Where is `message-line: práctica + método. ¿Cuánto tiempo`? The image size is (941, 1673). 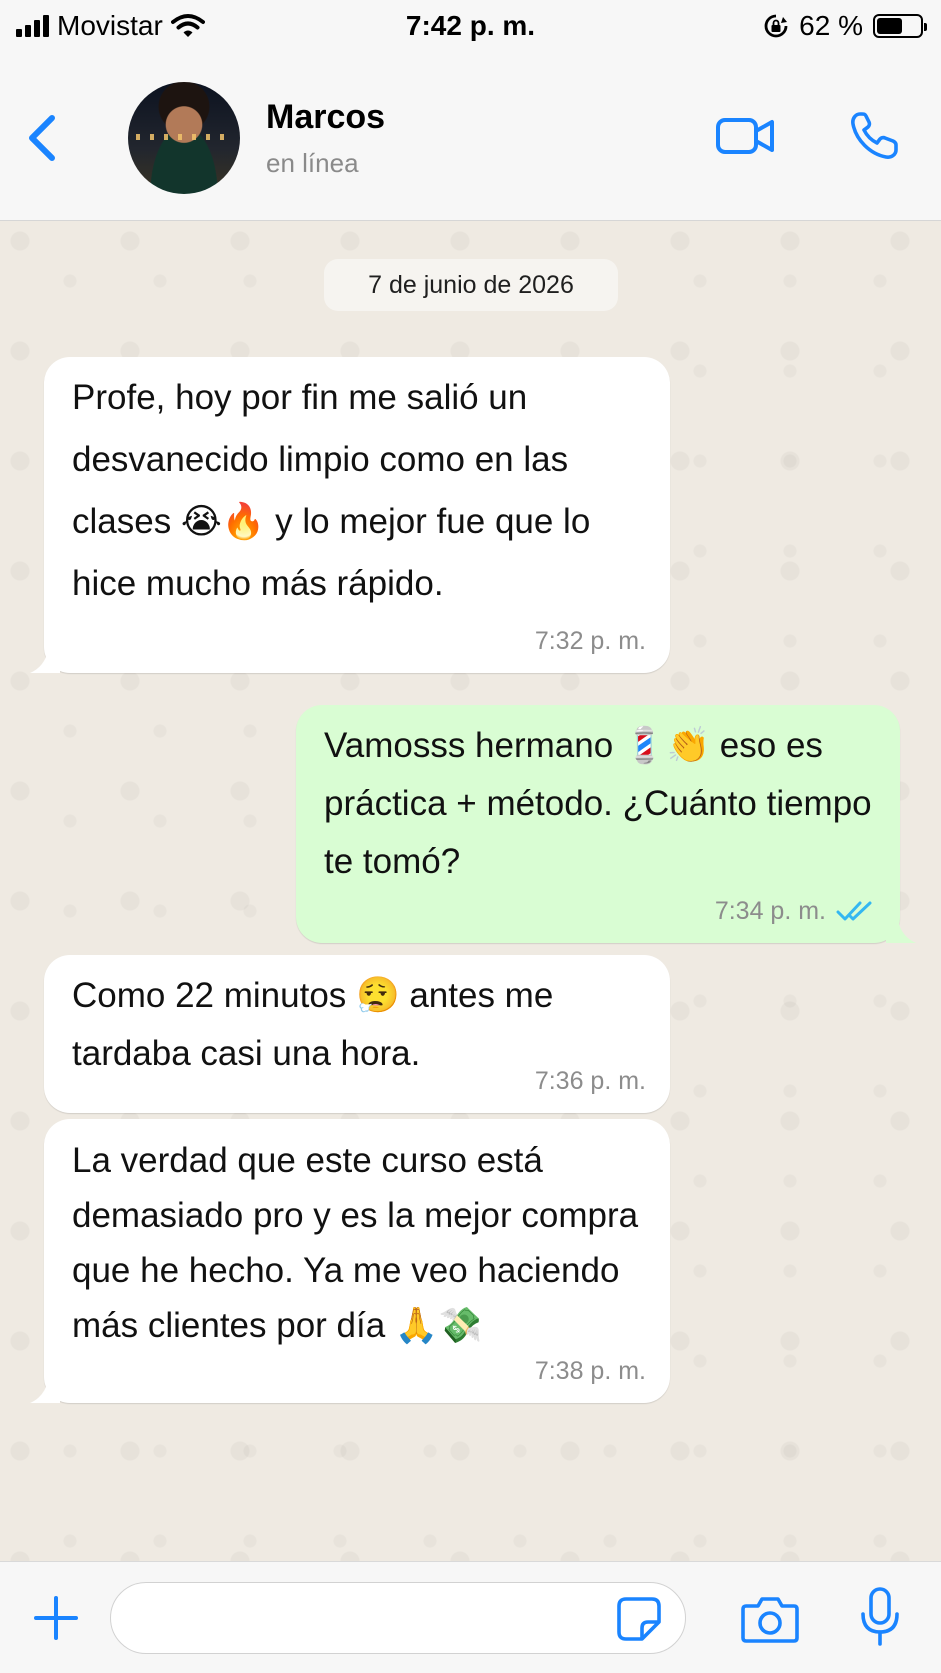
message-line: práctica + método. ¿Cuánto tiempo is located at coordinates (598, 803).